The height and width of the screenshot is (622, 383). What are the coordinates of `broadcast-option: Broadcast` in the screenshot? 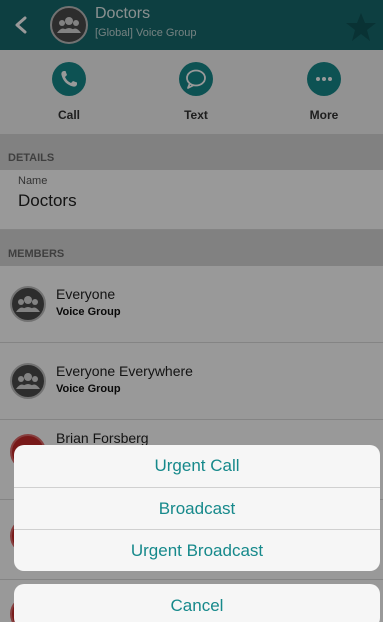 It's located at (197, 508).